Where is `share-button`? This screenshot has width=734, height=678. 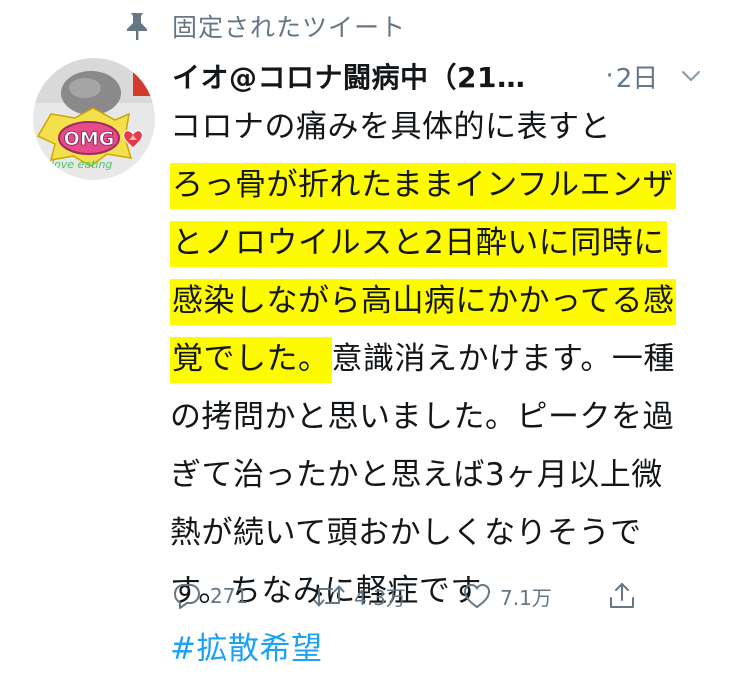
share-button is located at coordinates (622, 596).